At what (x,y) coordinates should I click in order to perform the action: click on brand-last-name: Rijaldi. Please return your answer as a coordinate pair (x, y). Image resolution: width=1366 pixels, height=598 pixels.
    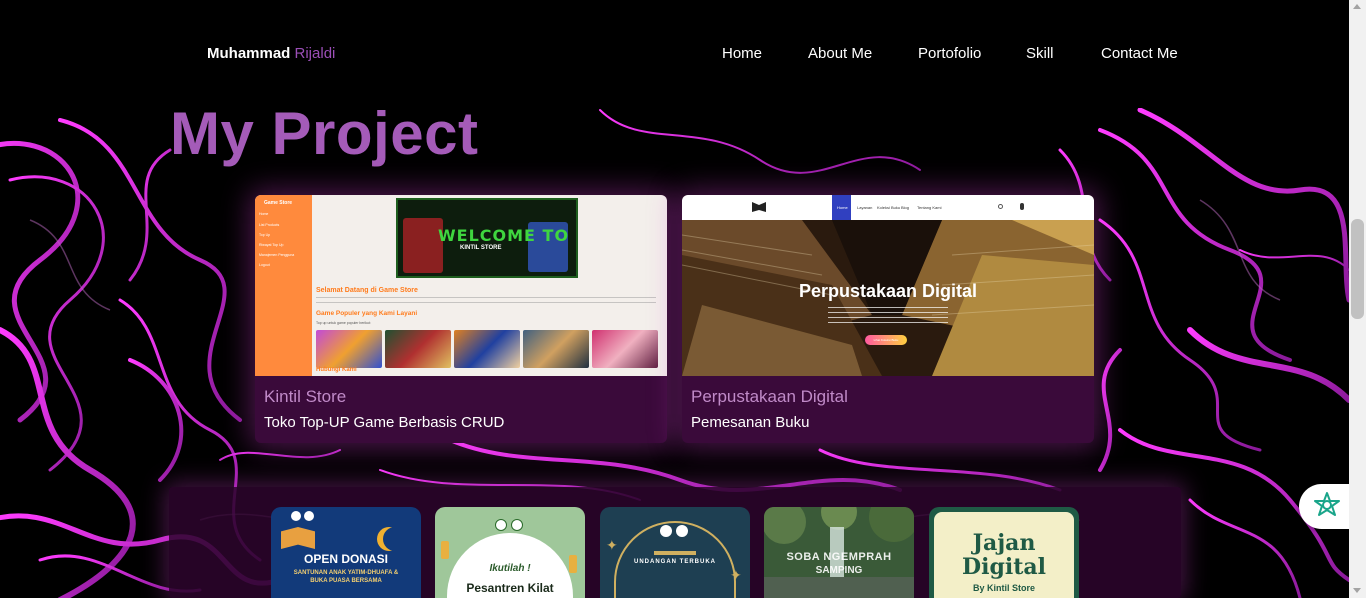
    Looking at the image, I should click on (315, 53).